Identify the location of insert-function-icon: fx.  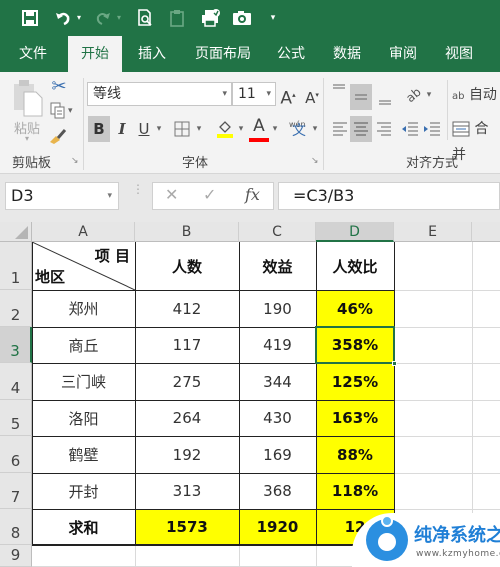
(252, 194).